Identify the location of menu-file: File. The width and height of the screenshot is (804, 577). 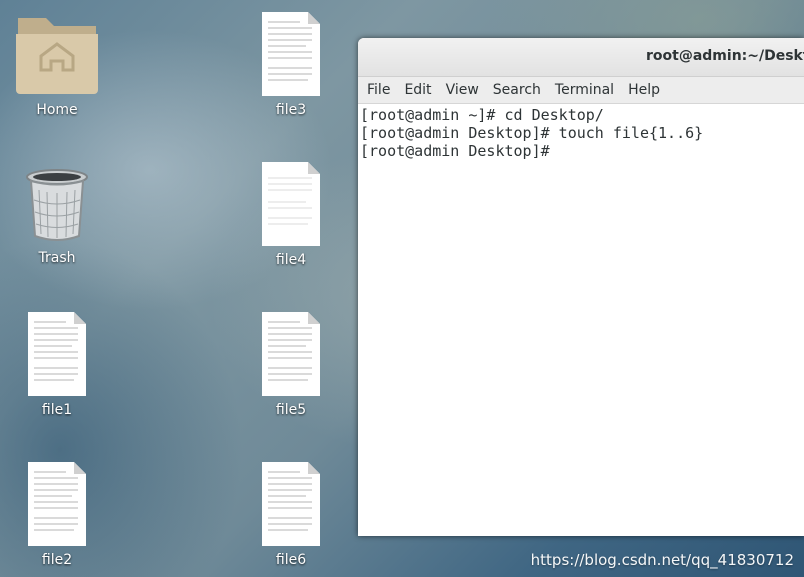
(378, 90).